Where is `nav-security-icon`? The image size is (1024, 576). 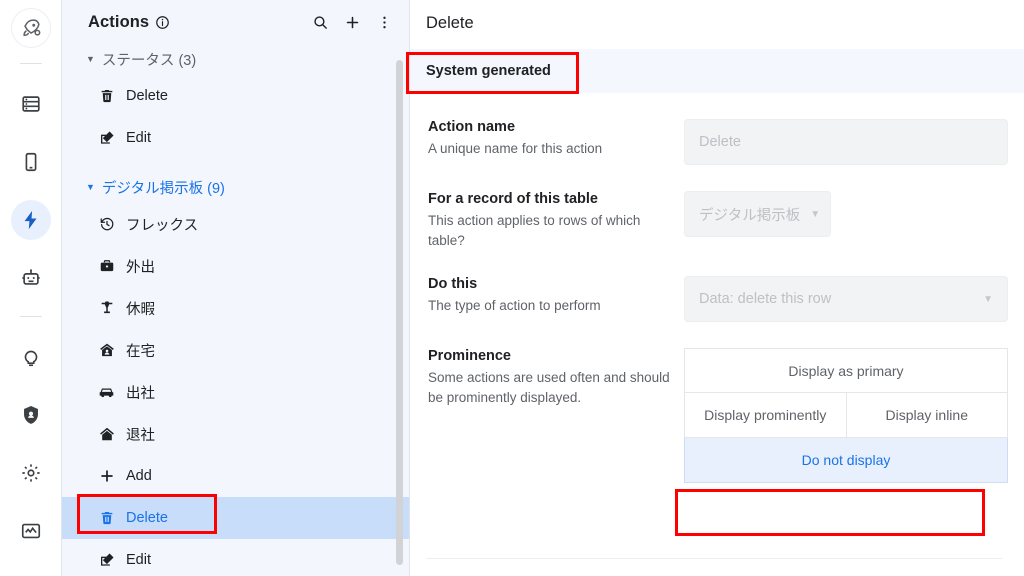
nav-security-icon is located at coordinates (31, 415).